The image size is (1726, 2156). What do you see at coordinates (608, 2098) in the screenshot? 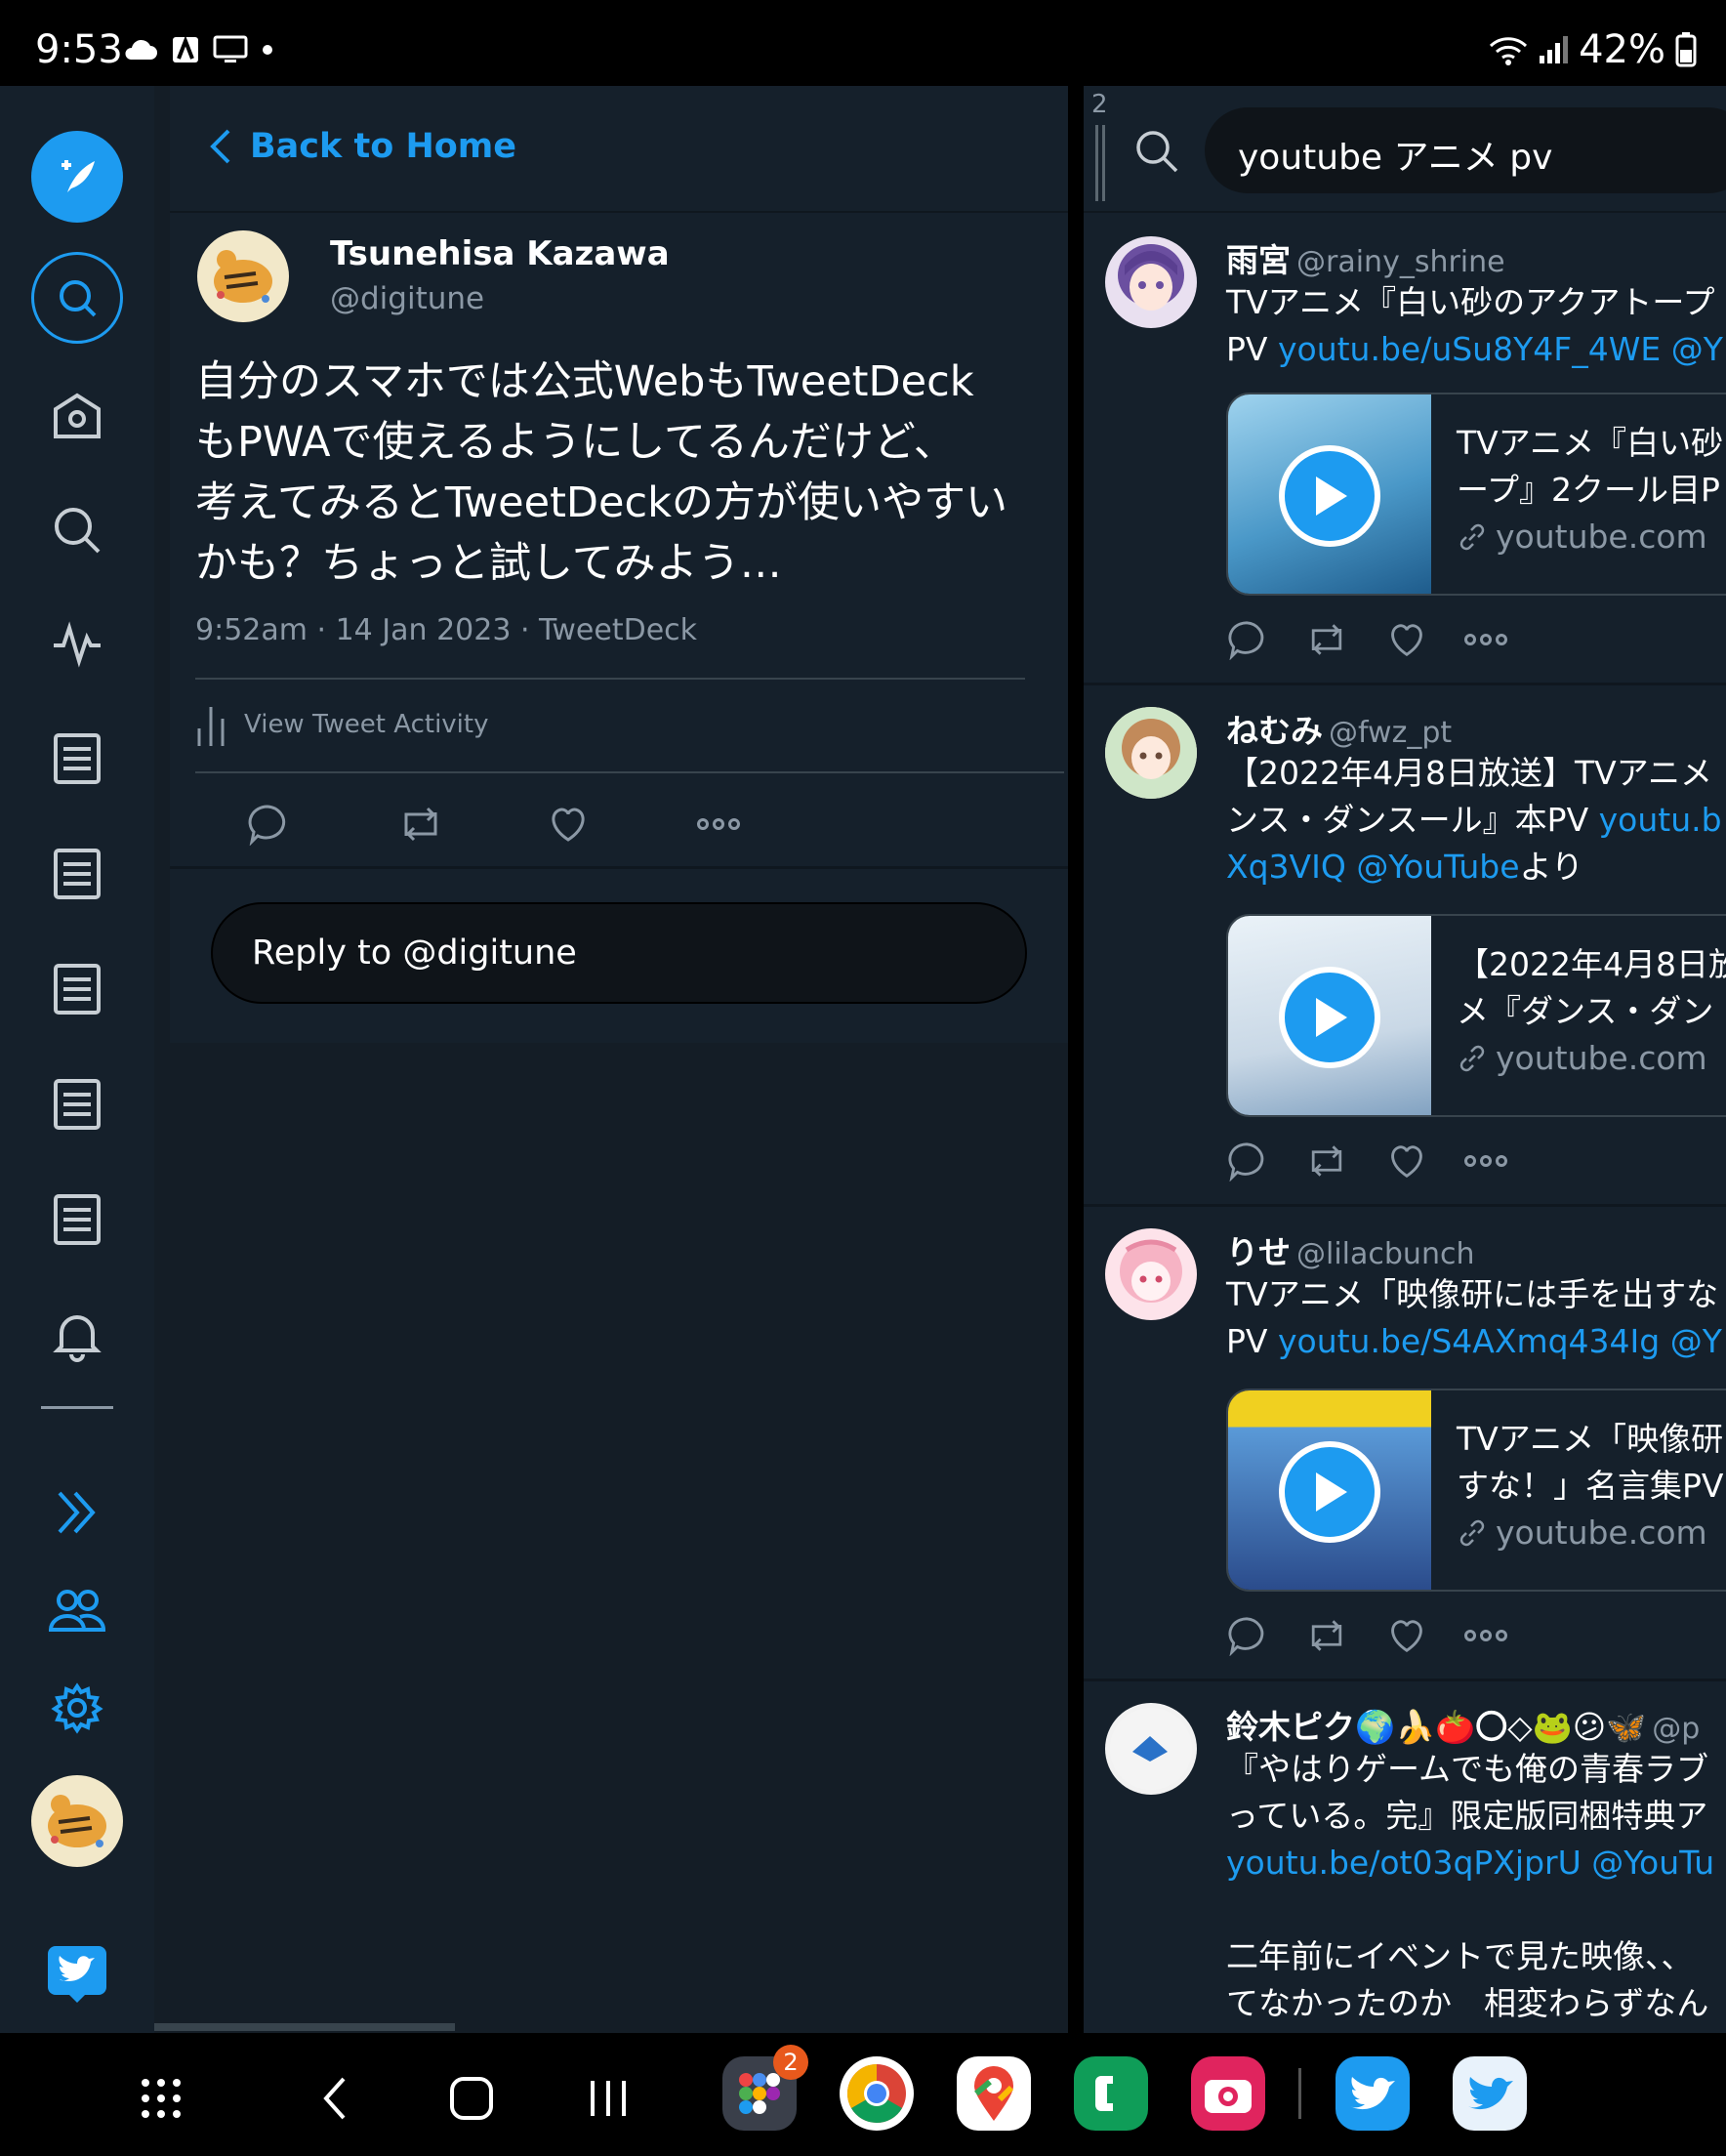
I see `recents-button` at bounding box center [608, 2098].